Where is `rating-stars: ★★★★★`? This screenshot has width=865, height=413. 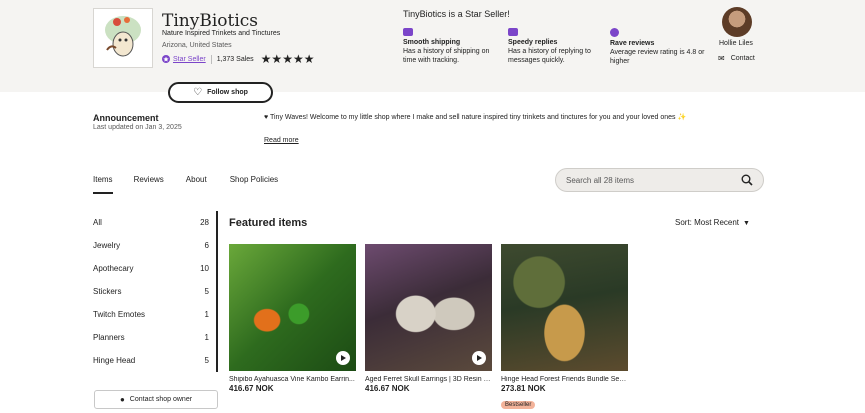 rating-stars: ★★★★★ is located at coordinates (288, 59).